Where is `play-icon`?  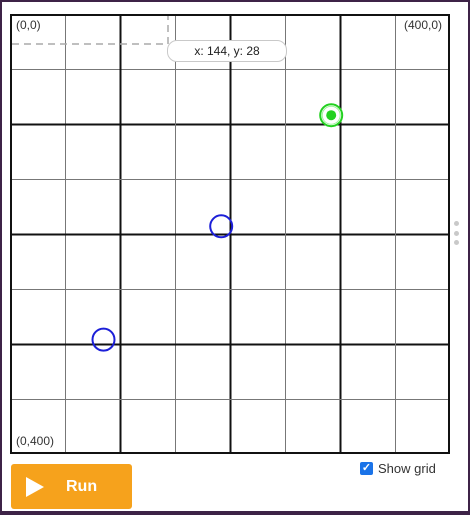
play-icon is located at coordinates (35, 486).